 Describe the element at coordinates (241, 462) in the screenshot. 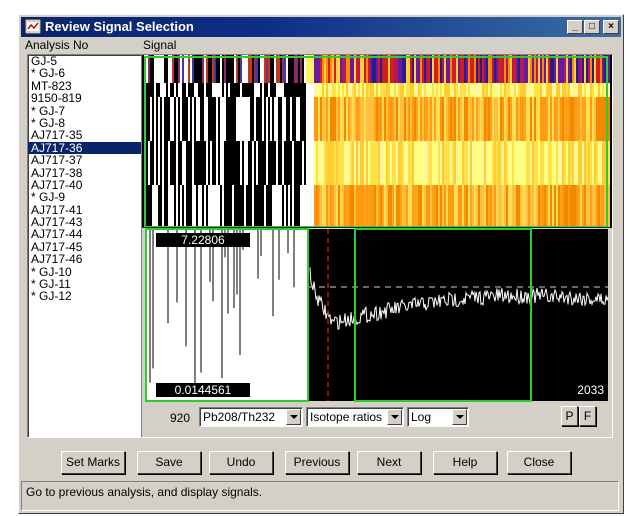

I see `undo-button: Undo` at that location.